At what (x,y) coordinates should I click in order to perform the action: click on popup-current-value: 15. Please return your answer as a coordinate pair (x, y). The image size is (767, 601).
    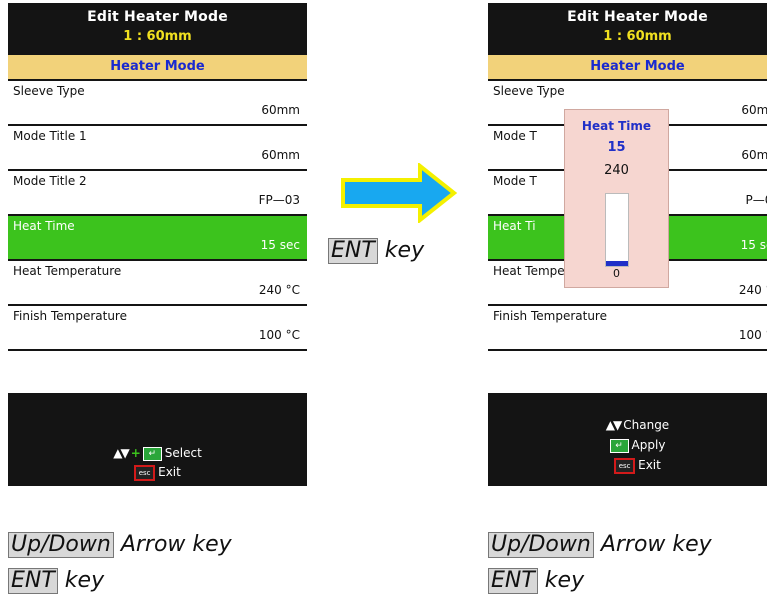
    Looking at the image, I should click on (616, 147).